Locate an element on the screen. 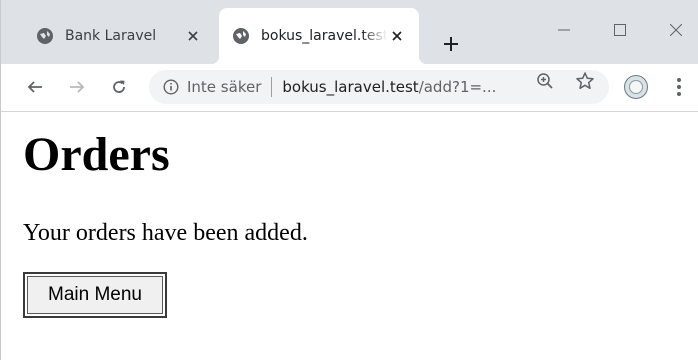  browser-menu-button is located at coordinates (679, 87).